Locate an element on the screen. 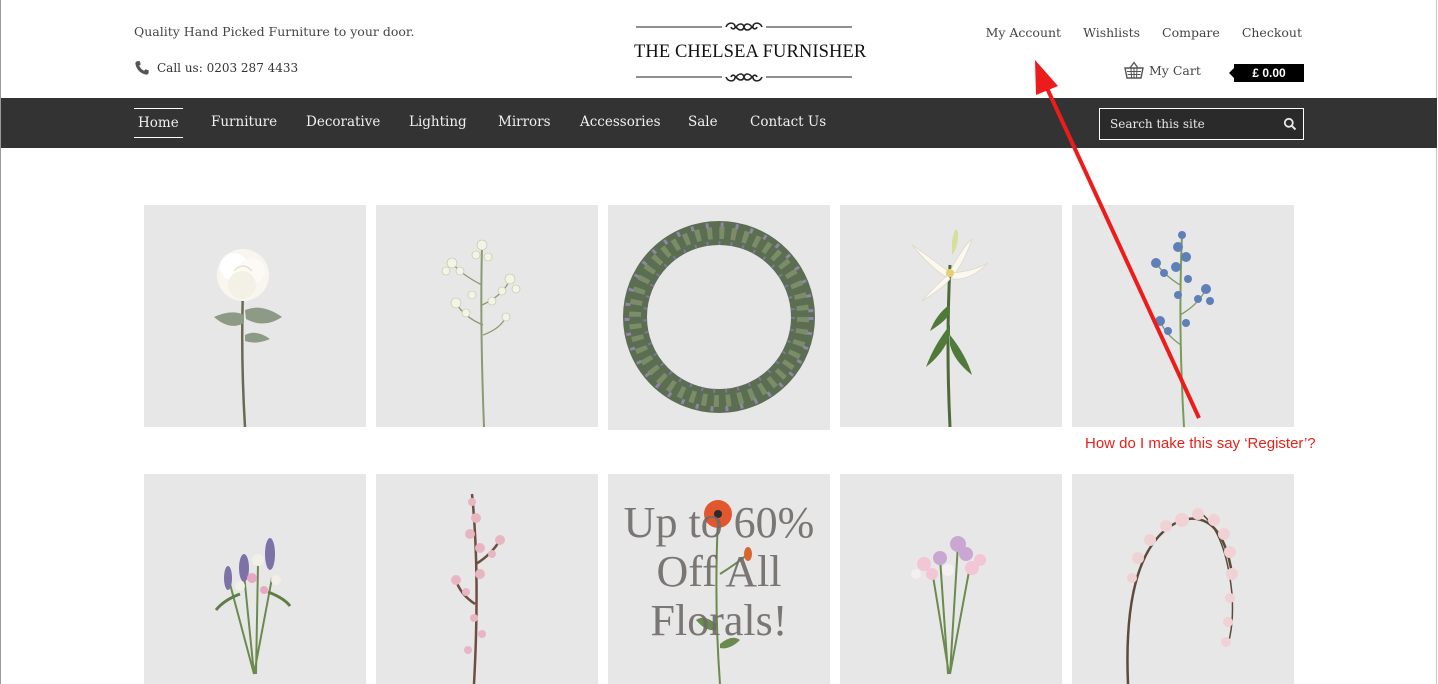 This screenshot has width=1438, height=684. nav-sale: Sale is located at coordinates (703, 123).